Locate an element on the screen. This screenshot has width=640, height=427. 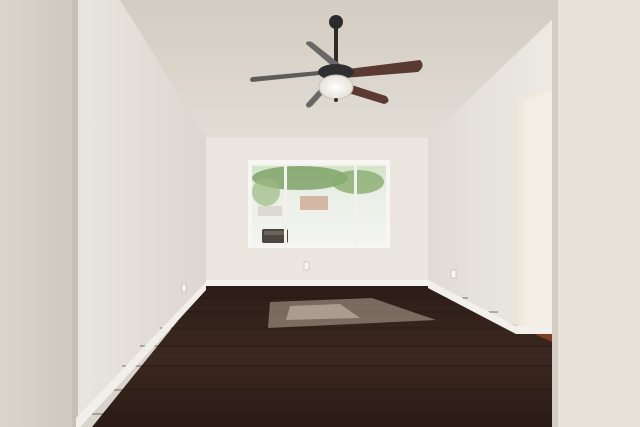
left-pillar-edge is located at coordinates (75, 213).